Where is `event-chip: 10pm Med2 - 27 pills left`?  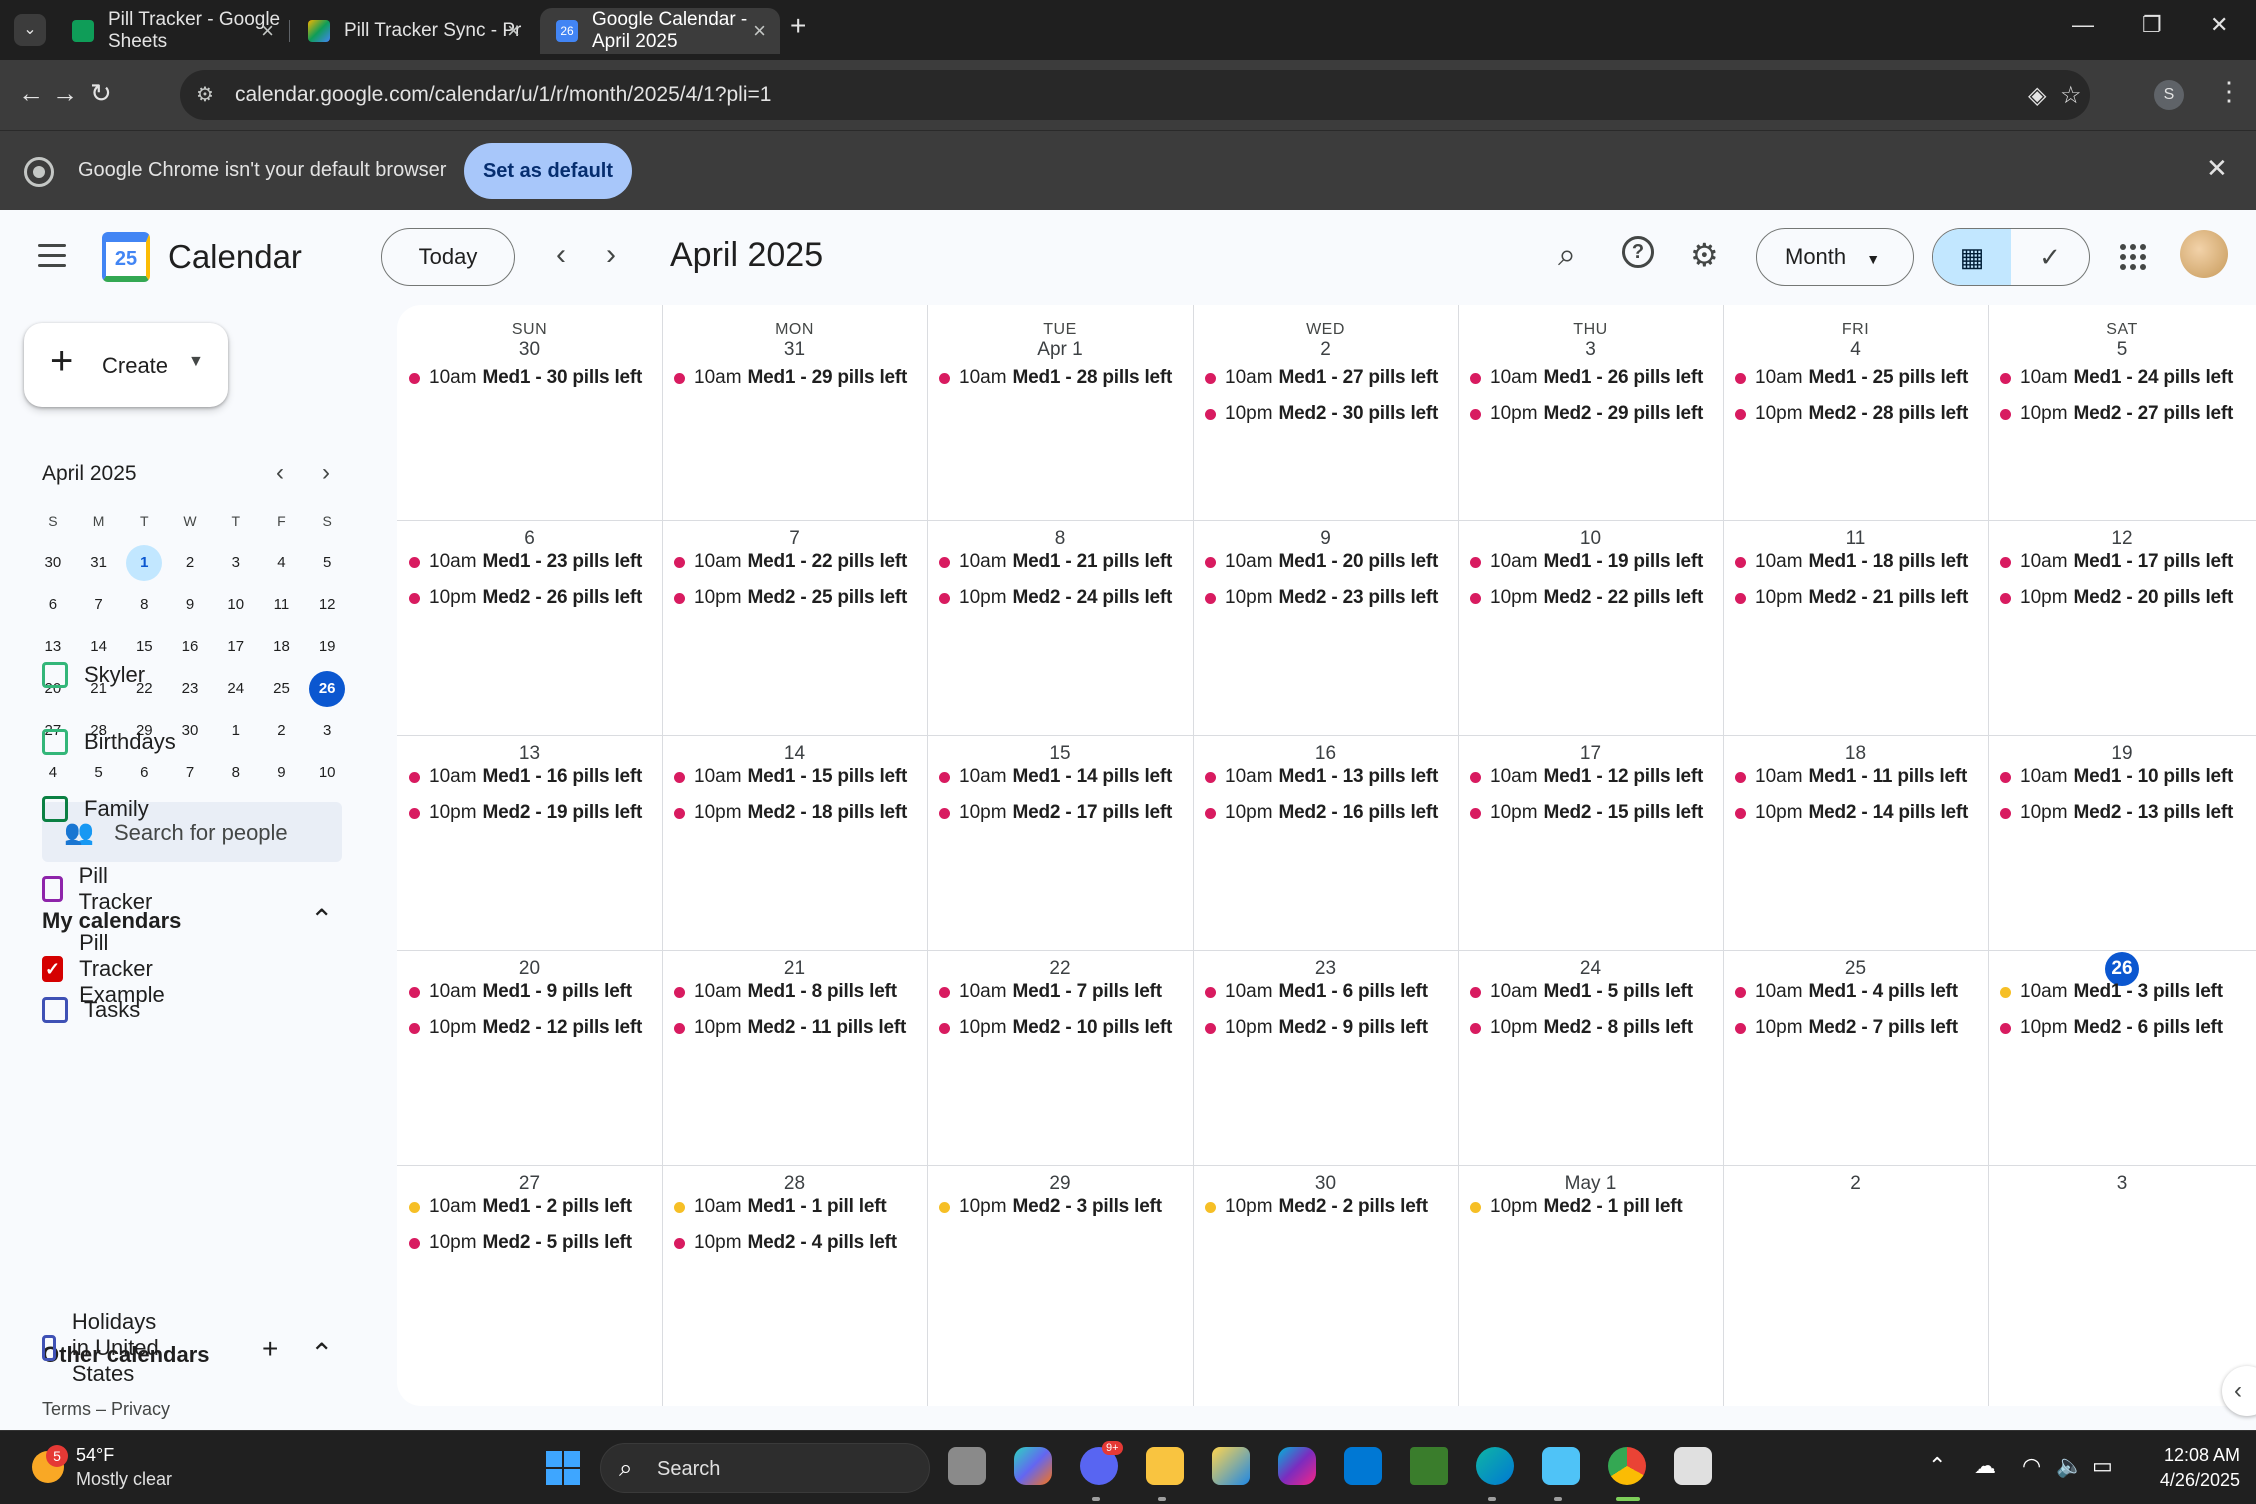 event-chip: 10pm Med2 - 27 pills left is located at coordinates (2116, 414).